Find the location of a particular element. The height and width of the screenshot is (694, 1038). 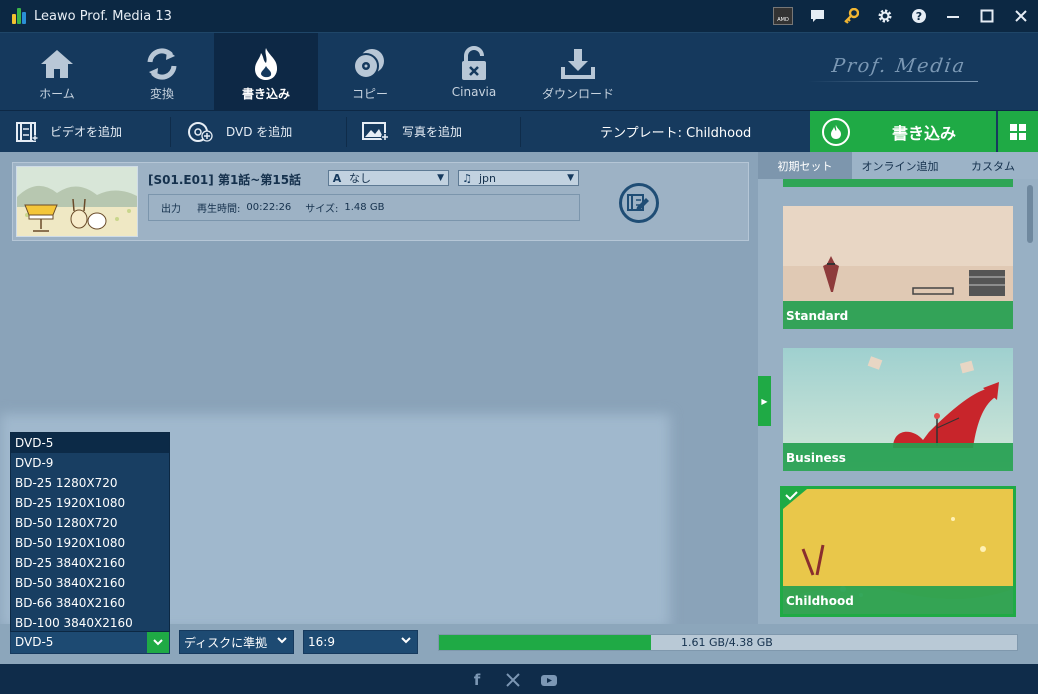

duration-label: 再生時間: is located at coordinates (219, 209).